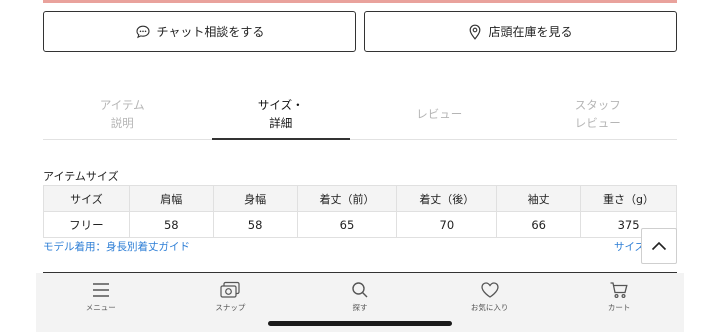 This screenshot has height=332, width=720. Describe the element at coordinates (255, 198) in the screenshot. I see `header-cell: 身幅` at that location.